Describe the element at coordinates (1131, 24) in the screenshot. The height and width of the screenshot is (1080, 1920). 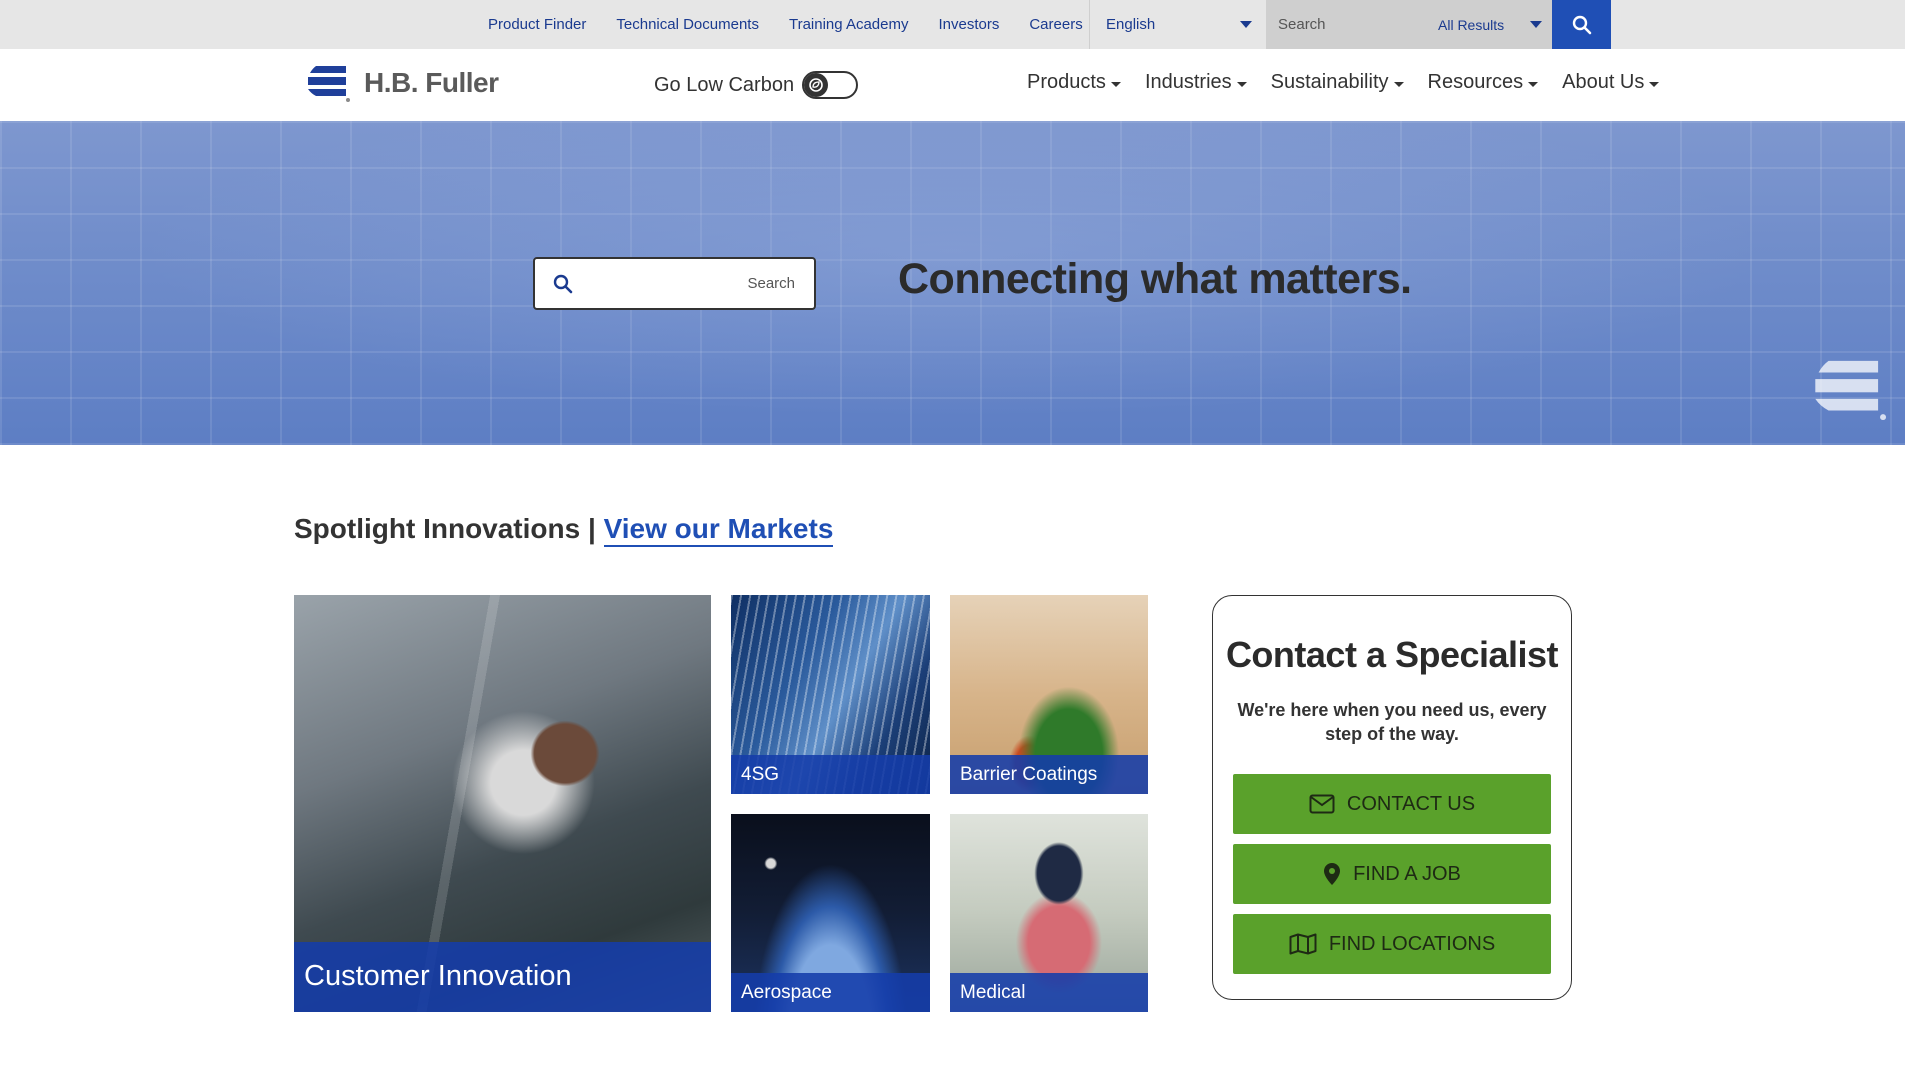
I see `language-value: English` at that location.